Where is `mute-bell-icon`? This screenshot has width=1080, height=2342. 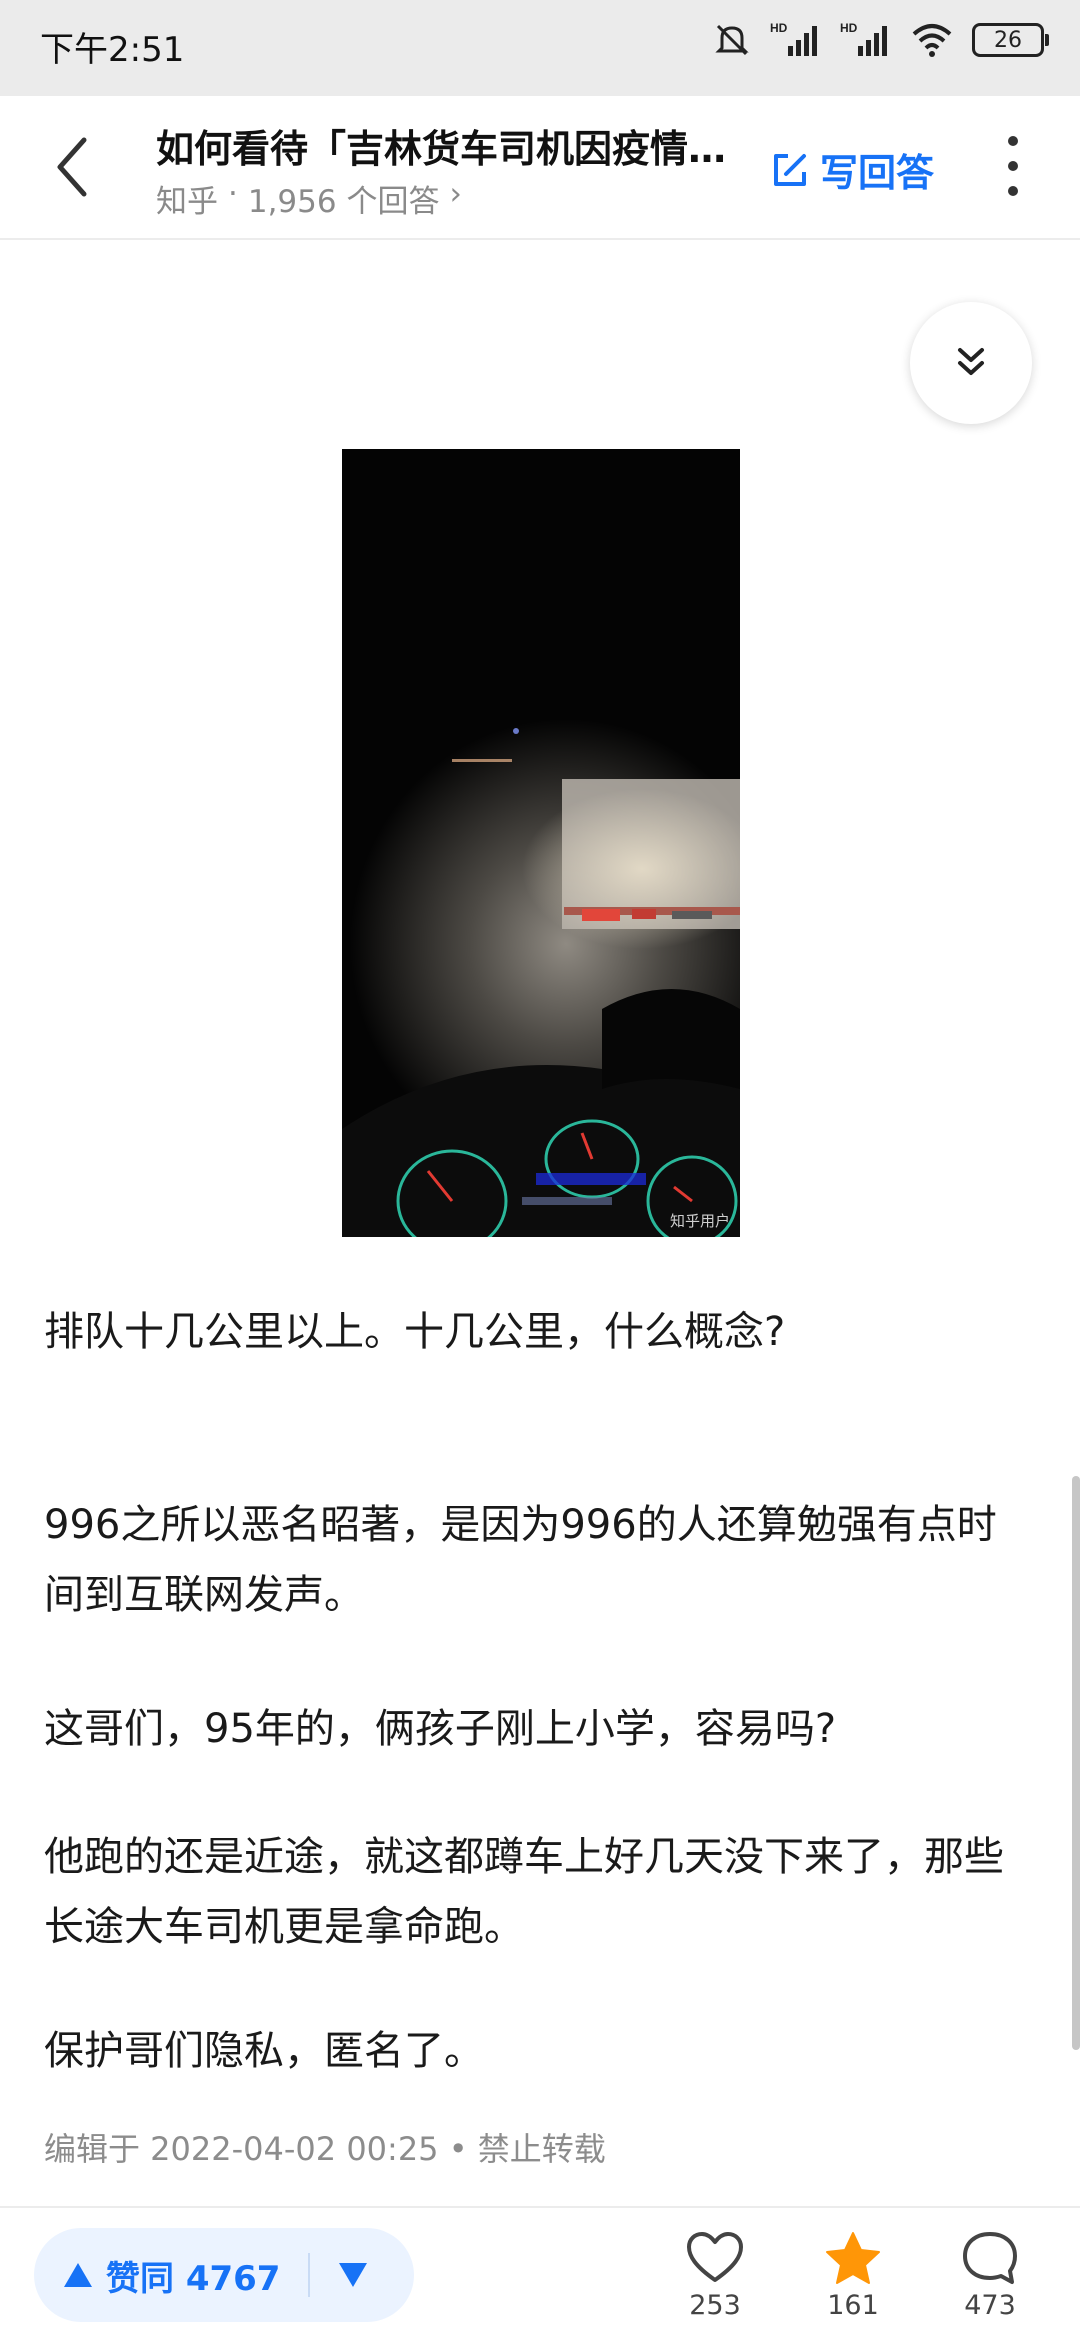 mute-bell-icon is located at coordinates (732, 40).